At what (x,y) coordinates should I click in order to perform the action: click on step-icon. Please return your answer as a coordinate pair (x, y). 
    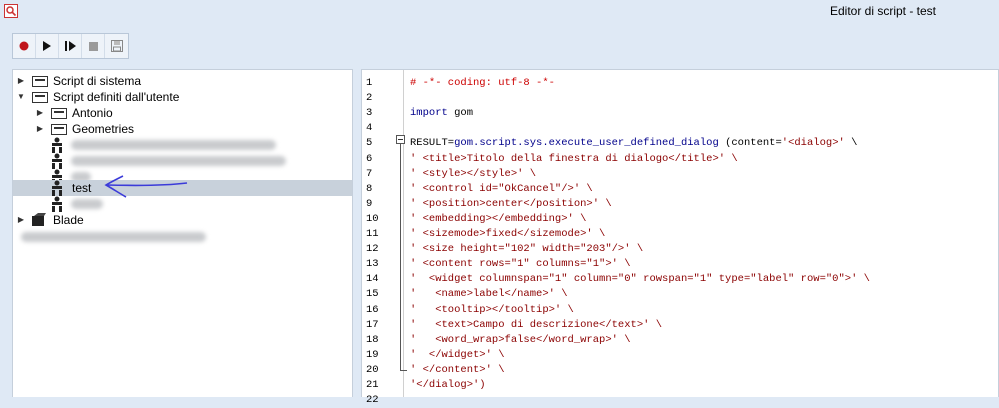
    Looking at the image, I should click on (70, 46).